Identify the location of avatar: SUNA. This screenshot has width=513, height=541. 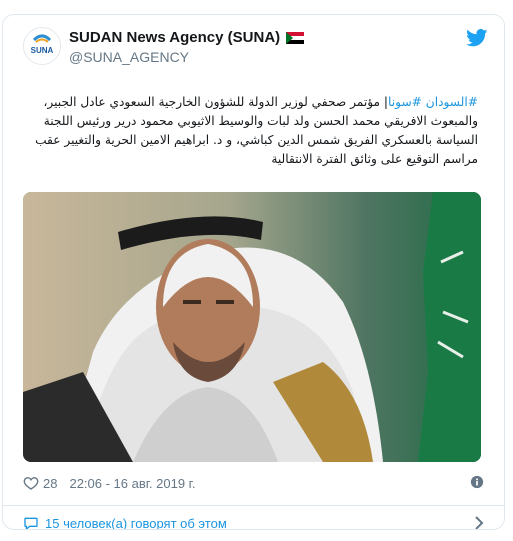
(42, 46).